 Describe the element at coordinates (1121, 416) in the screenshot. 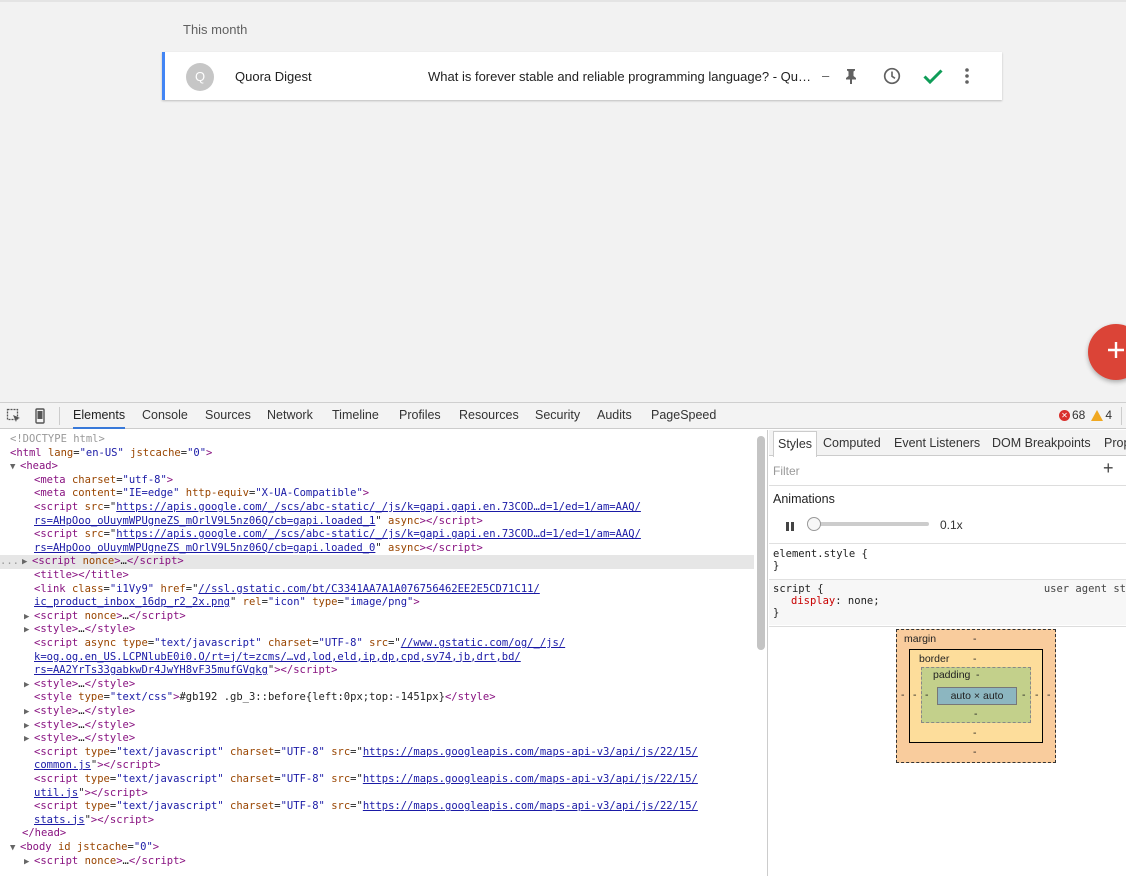

I see `toolbar-divider-right` at that location.